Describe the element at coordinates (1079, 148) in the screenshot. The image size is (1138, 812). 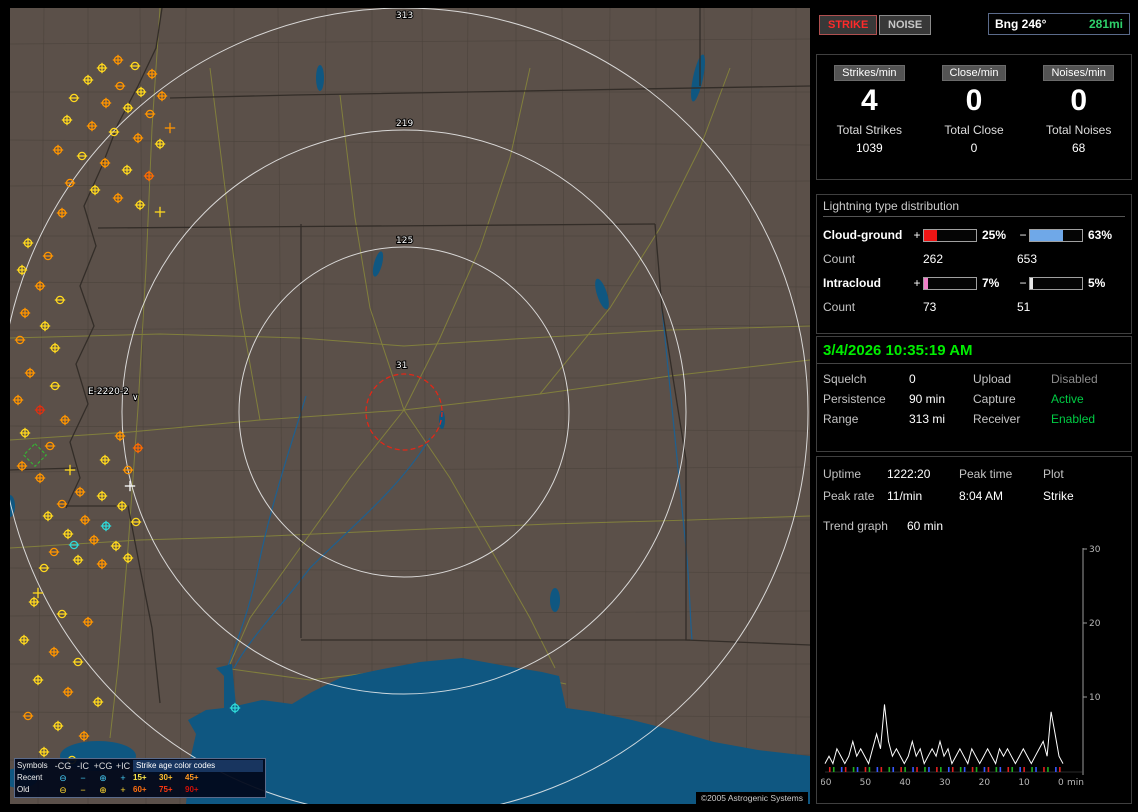
I see `total-noises-value: 68` at that location.